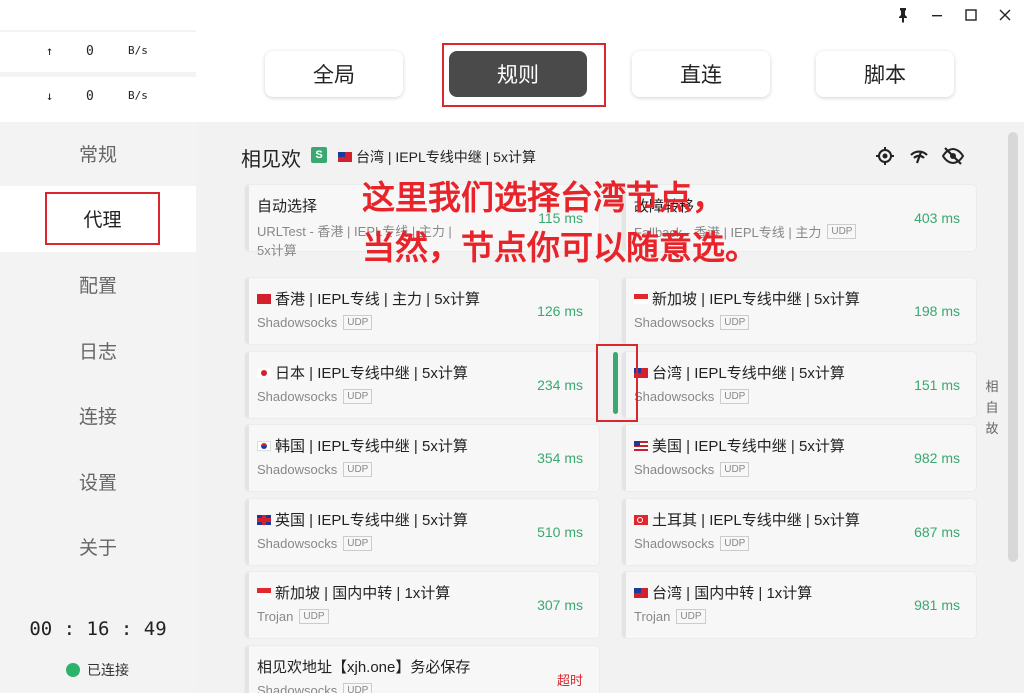 The width and height of the screenshot is (1024, 693). Describe the element at coordinates (569, 680) in the screenshot. I see `proxy-delay: 超时` at that location.